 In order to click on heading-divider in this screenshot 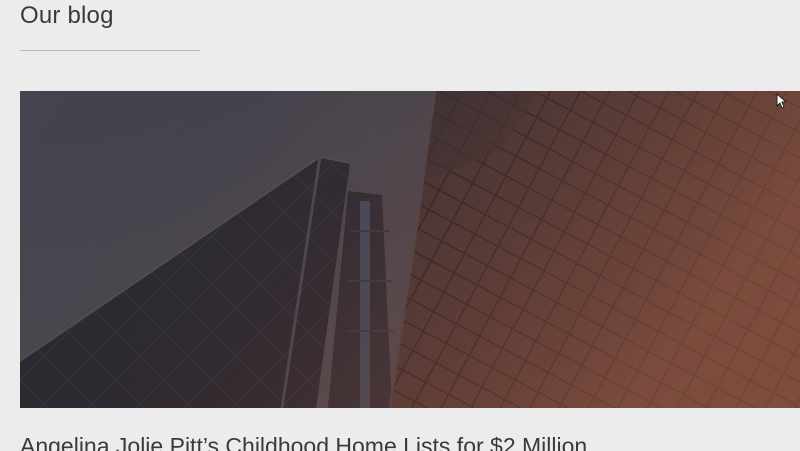, I will do `click(110, 50)`.